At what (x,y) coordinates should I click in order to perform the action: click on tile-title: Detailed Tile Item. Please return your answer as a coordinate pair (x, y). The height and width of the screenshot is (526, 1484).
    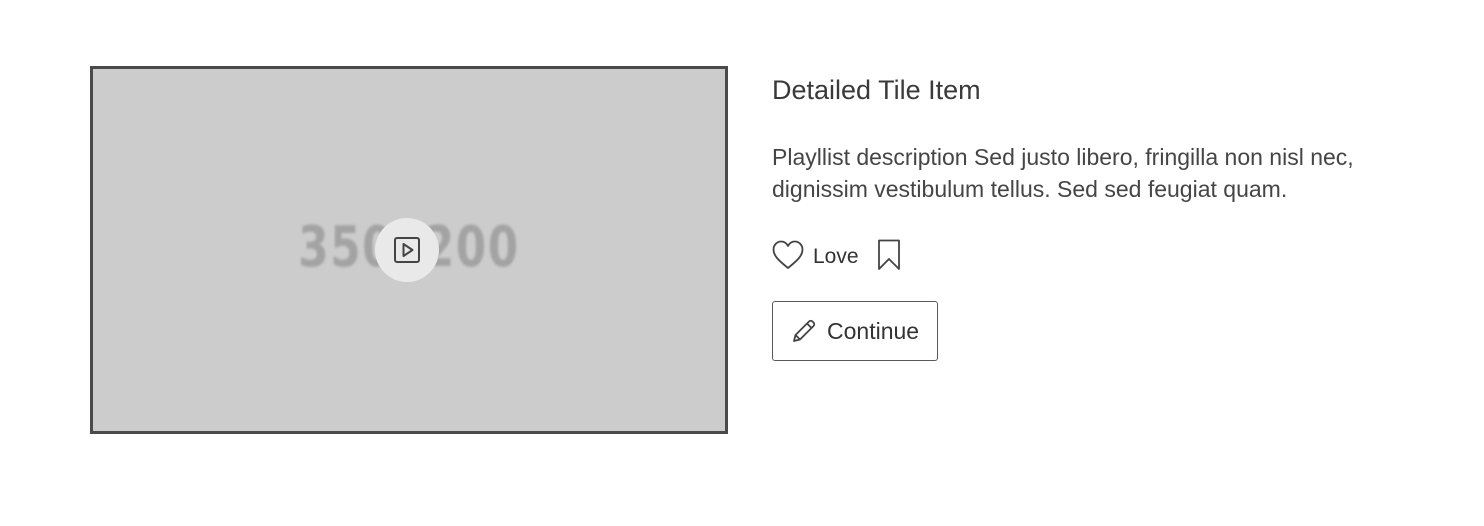
    Looking at the image, I should click on (876, 90).